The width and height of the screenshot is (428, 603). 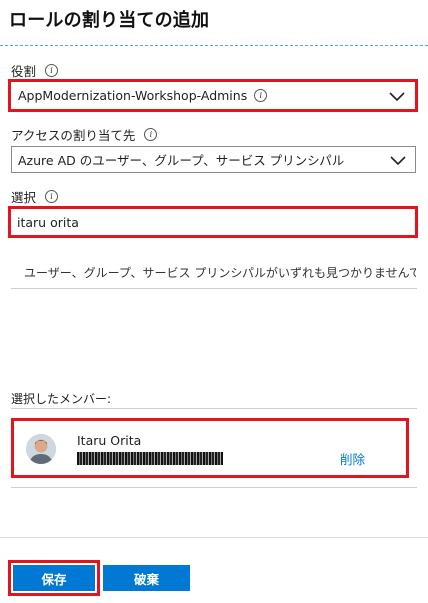 I want to click on selected-members-divider, so click(x=214, y=408).